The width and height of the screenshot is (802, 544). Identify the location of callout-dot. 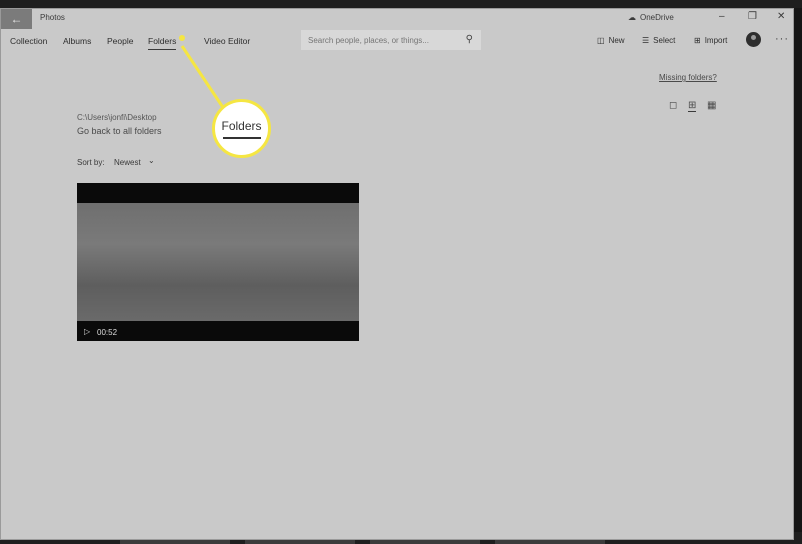
(182, 38).